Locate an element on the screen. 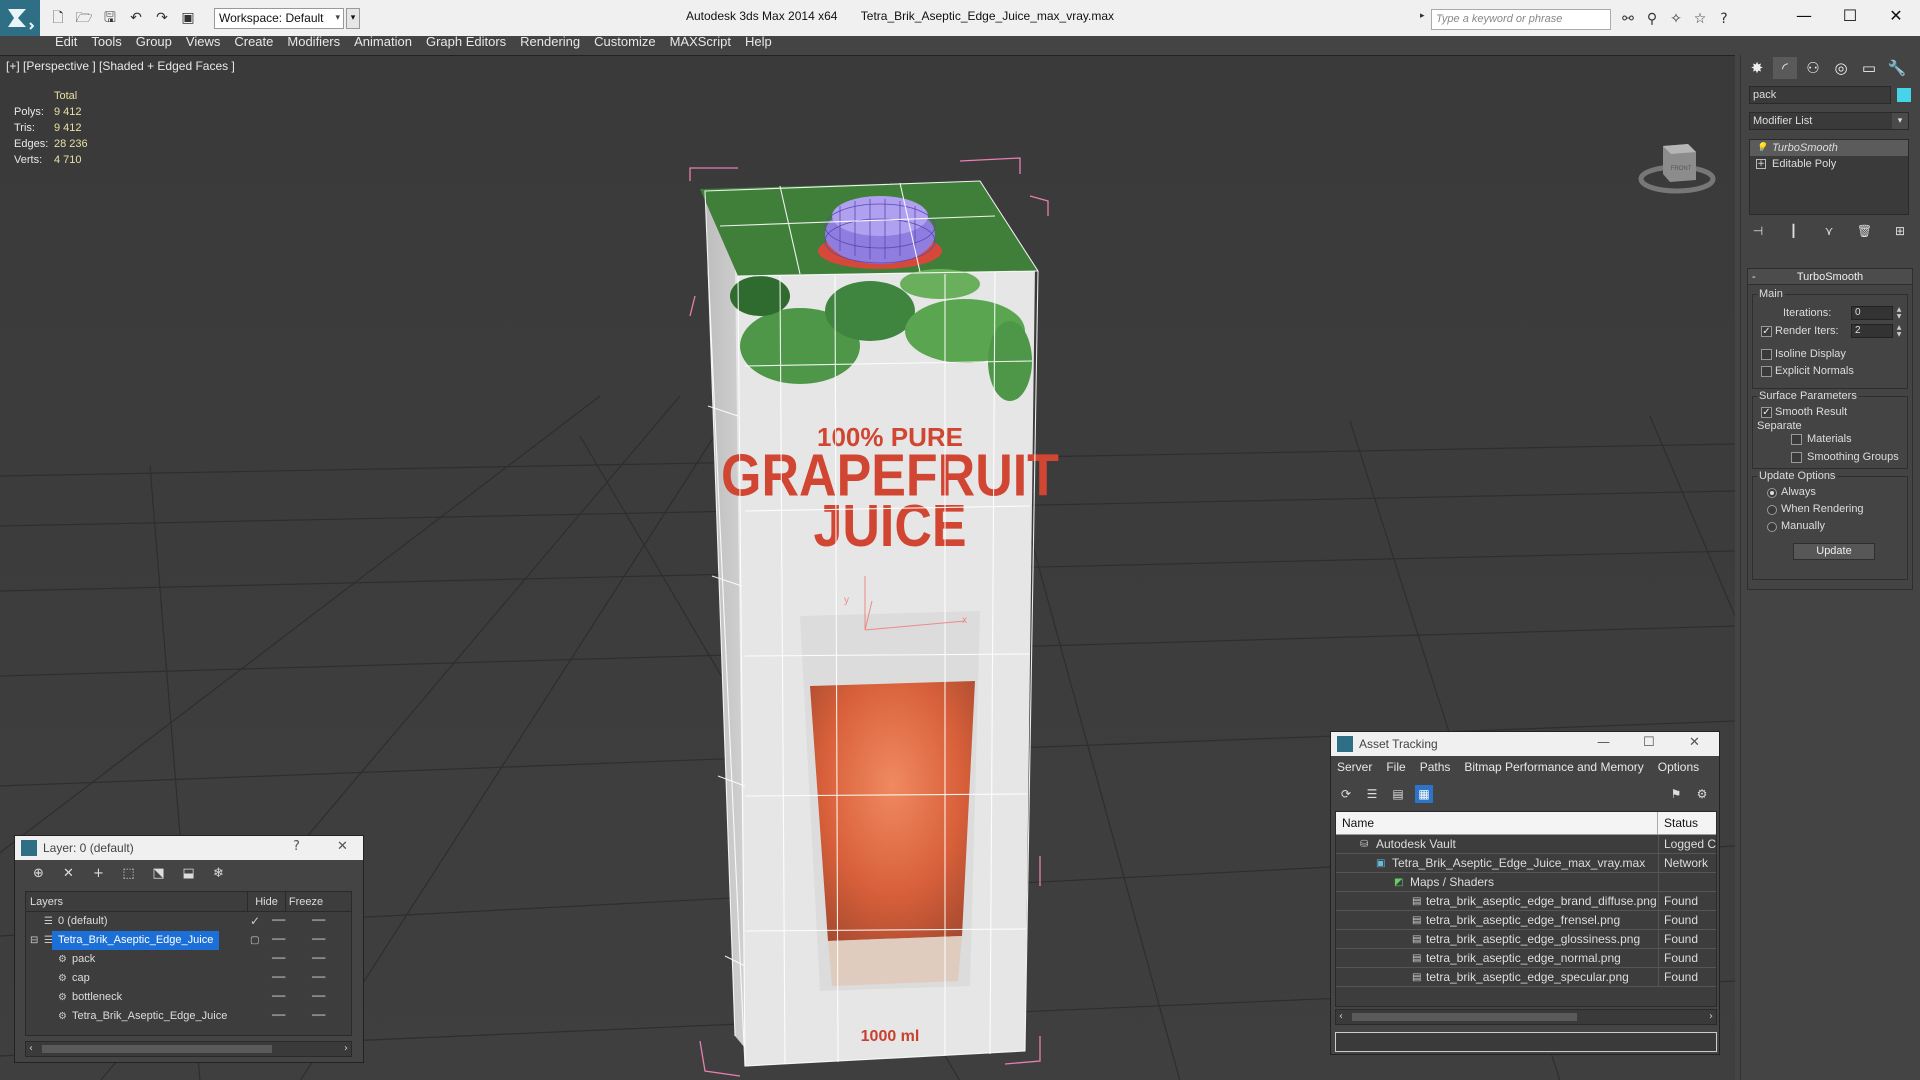 The width and height of the screenshot is (1920, 1080). project-folder-icon: ▣ is located at coordinates (188, 18).